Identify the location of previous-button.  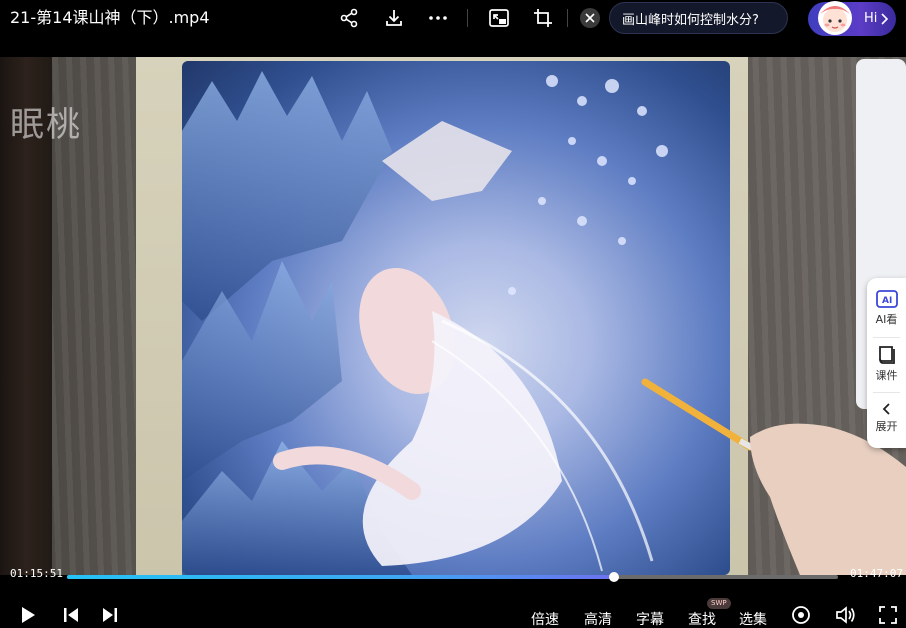
(71, 615).